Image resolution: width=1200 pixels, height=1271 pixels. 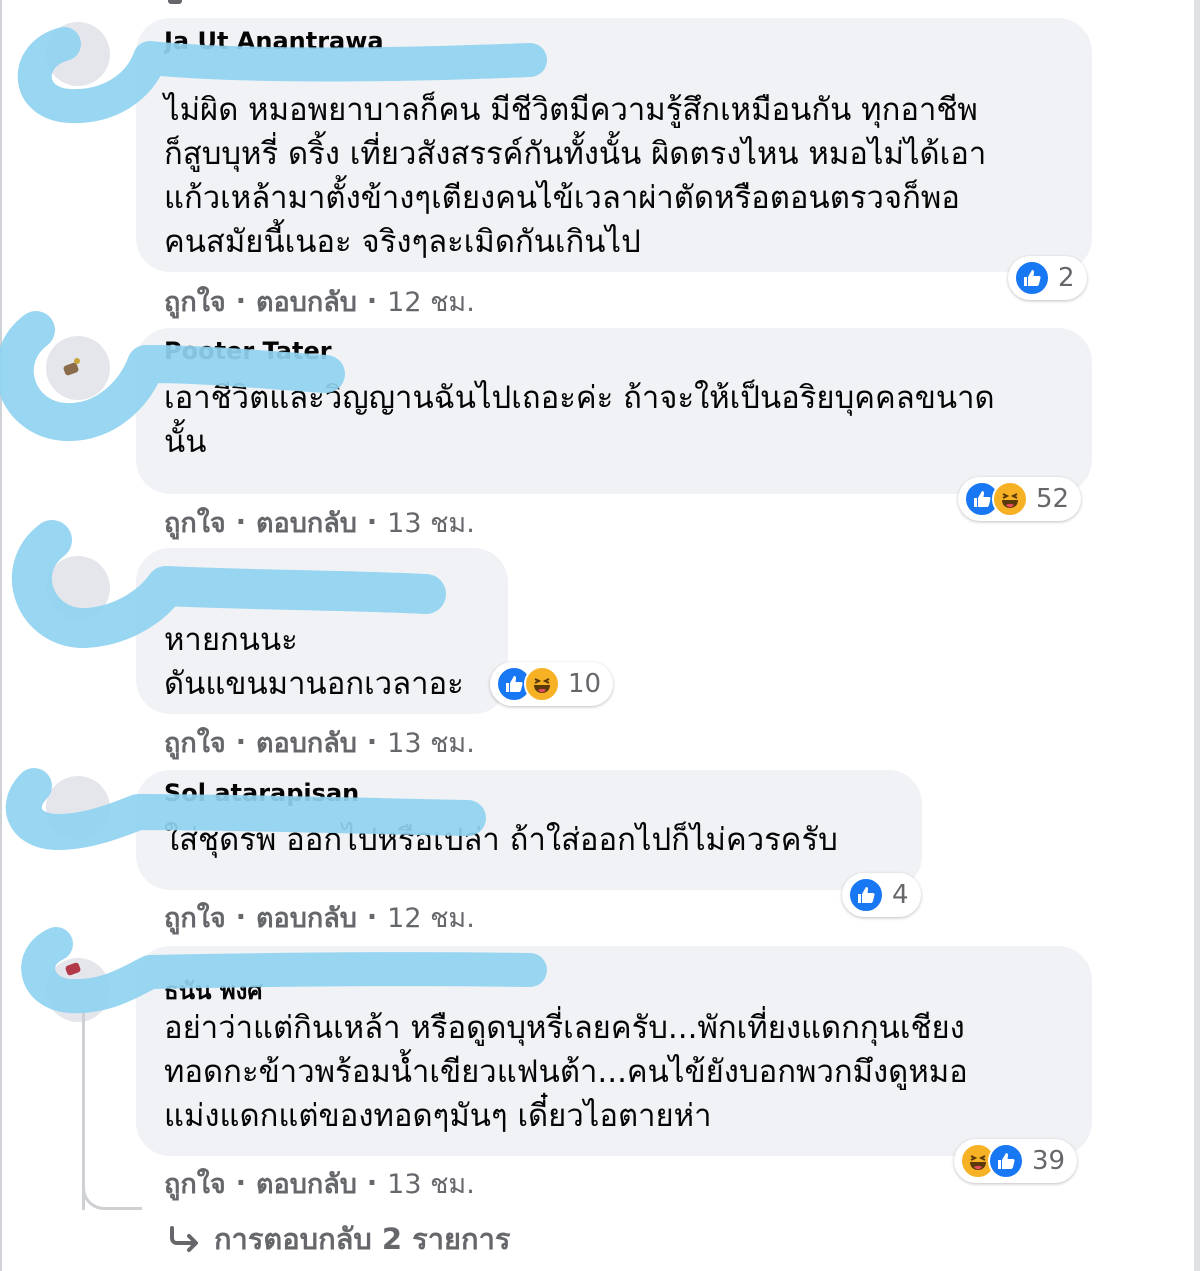 I want to click on reply-arrow-icon, so click(x=184, y=1239).